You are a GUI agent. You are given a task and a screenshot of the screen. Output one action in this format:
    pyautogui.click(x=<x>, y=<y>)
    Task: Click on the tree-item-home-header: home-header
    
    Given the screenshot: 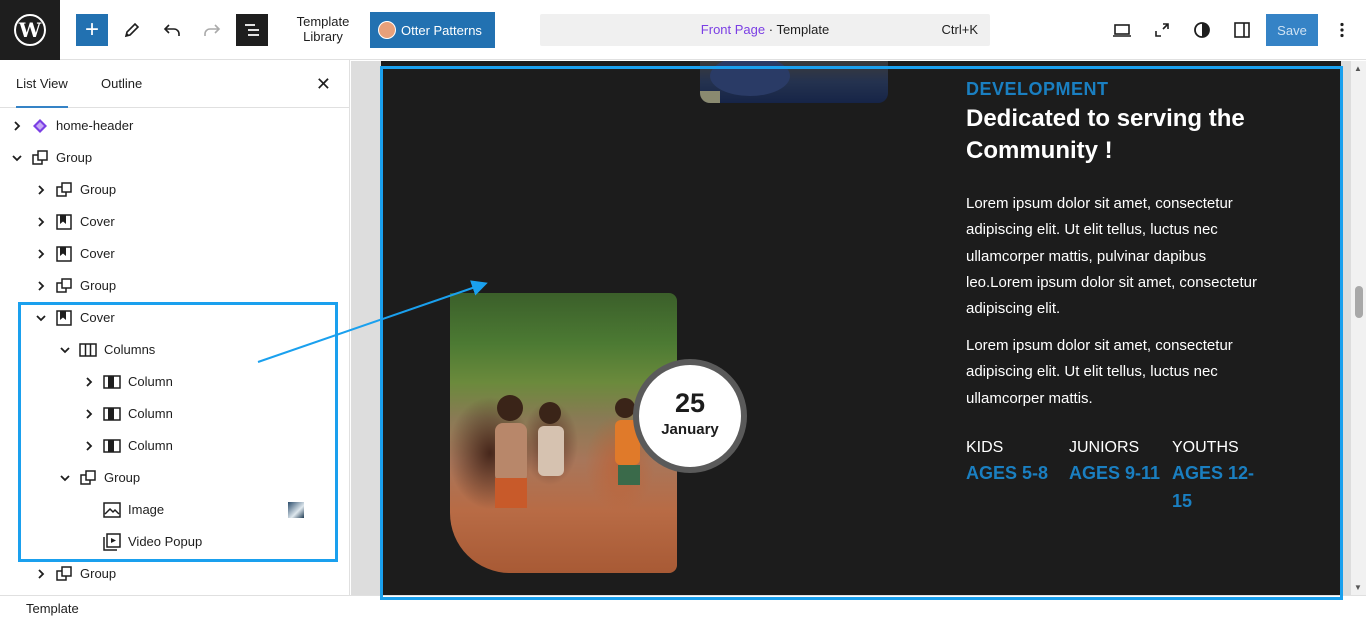 What is the action you would take?
    pyautogui.click(x=174, y=126)
    